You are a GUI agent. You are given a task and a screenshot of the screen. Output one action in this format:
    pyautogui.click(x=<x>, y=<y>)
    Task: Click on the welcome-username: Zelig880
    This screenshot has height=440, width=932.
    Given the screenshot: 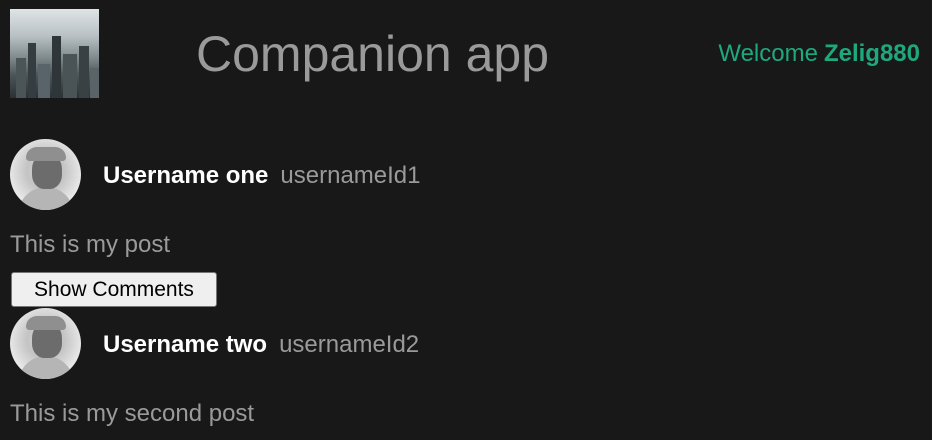 What is the action you would take?
    pyautogui.click(x=871, y=53)
    